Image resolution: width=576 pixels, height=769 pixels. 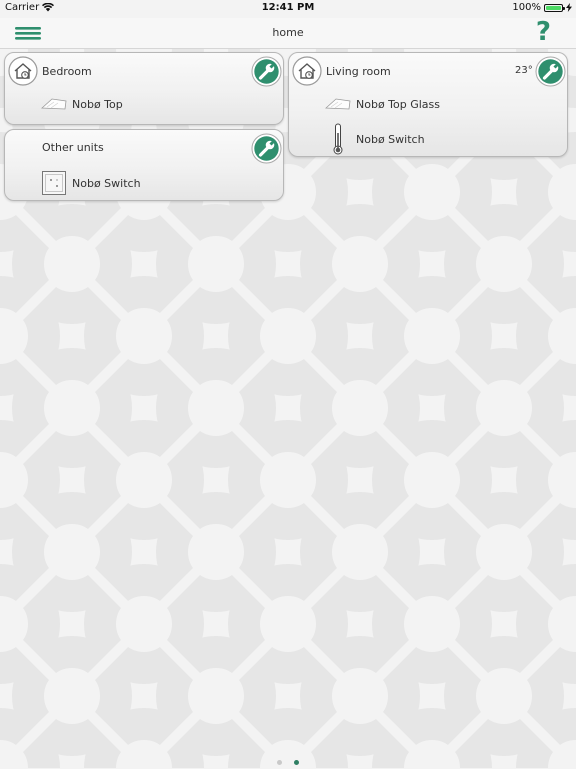 I want to click on help-button: ?, so click(x=543, y=32).